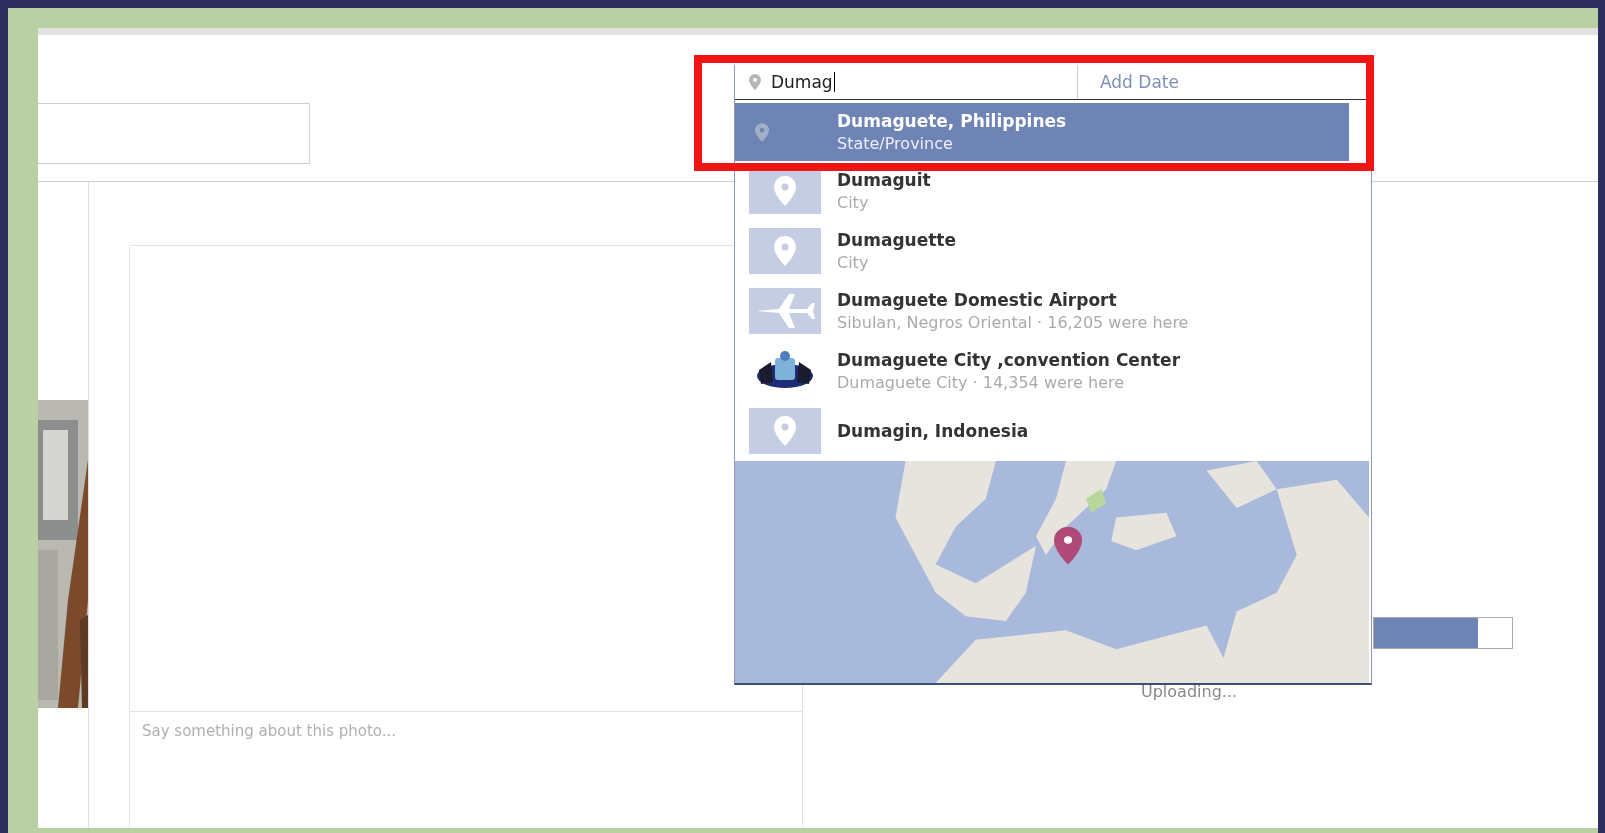 This screenshot has height=833, width=1605. I want to click on suggestion-item: Dumaguette City, so click(1053, 251).